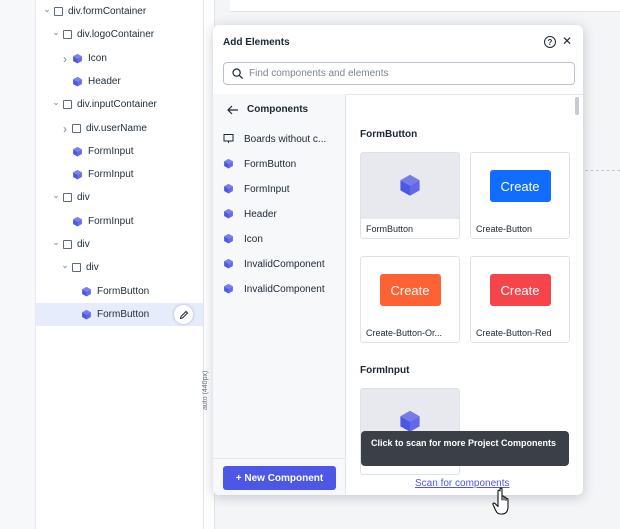 Image resolution: width=620 pixels, height=529 pixels. I want to click on element-card: Create Create-Button-Red, so click(520, 299).